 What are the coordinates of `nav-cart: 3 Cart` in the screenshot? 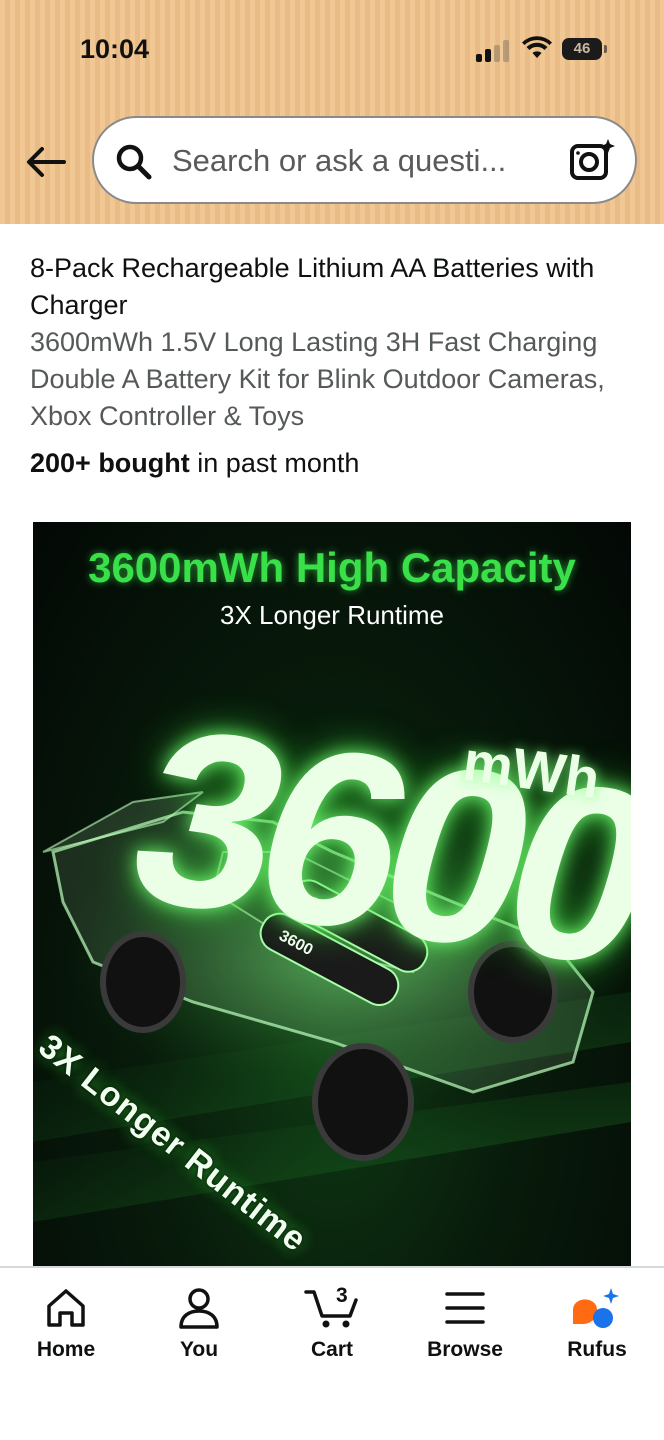 It's located at (332, 1323).